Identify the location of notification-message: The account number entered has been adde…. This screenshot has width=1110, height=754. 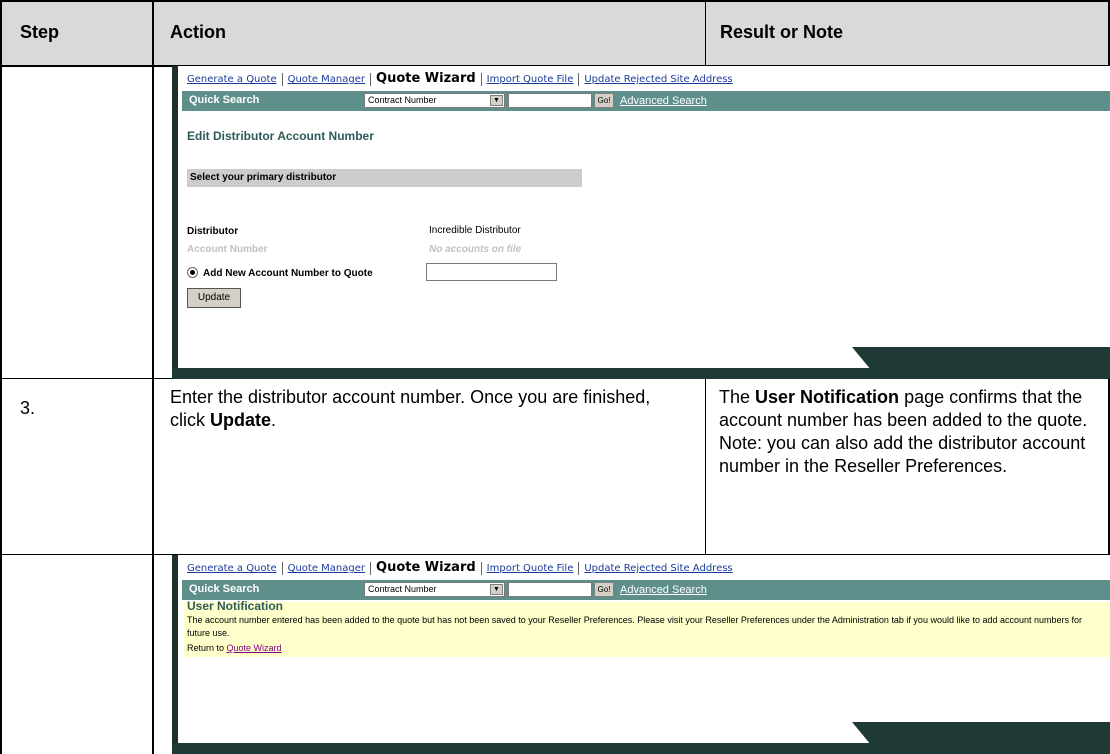
(635, 626).